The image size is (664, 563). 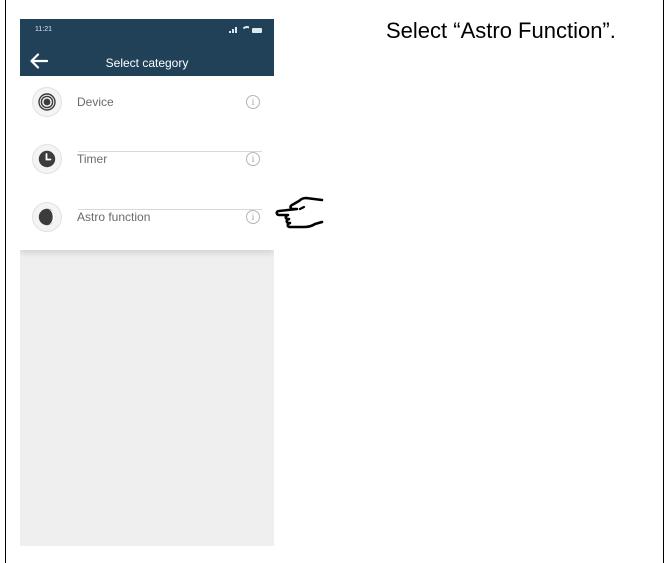 I want to click on app-header: 11:21 Select category, so click(x=147, y=47).